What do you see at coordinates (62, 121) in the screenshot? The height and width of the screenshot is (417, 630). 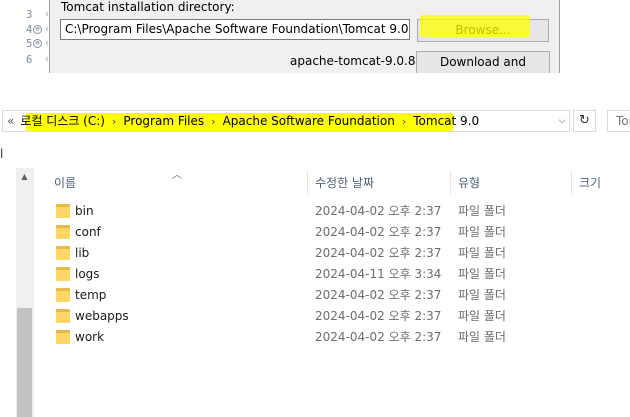 I see `crumb-local-disk: 로컬 디스크 (C:)` at bounding box center [62, 121].